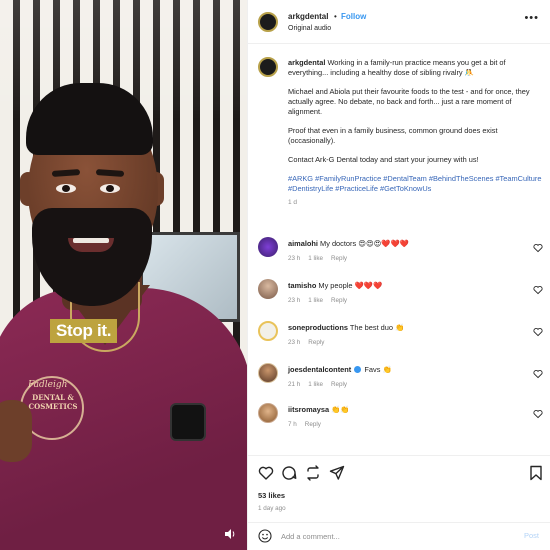 Image resolution: width=550 pixels, height=550 pixels. Describe the element at coordinates (306, 62) in the screenshot. I see `caption-username: arkgdental` at that location.